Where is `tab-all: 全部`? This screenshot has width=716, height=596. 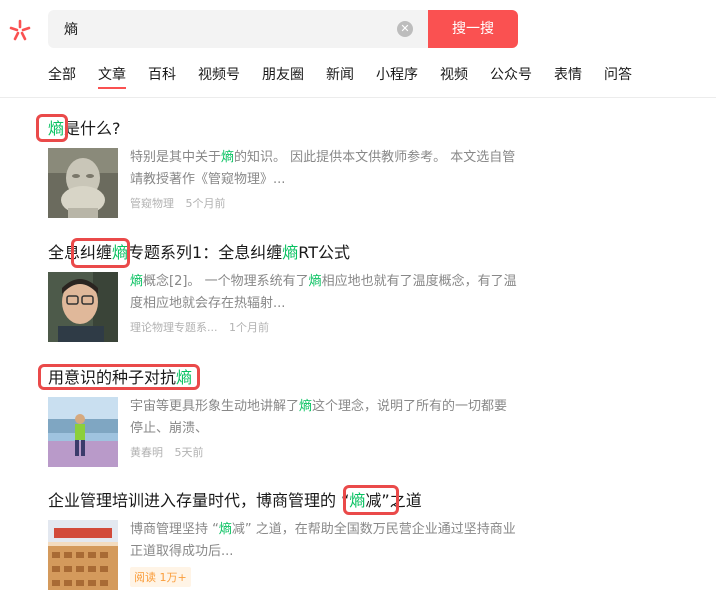
tab-all: 全部 is located at coordinates (62, 78).